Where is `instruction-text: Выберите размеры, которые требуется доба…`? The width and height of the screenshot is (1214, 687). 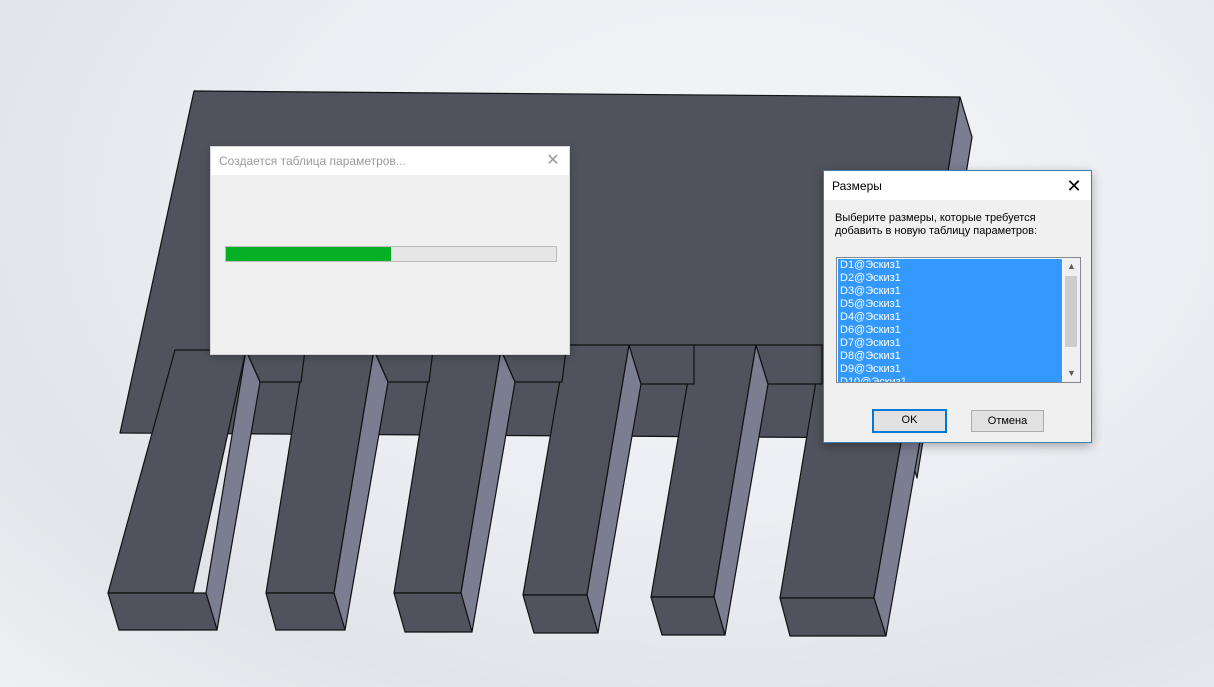 instruction-text: Выберите размеры, которые требуется доба… is located at coordinates (936, 224).